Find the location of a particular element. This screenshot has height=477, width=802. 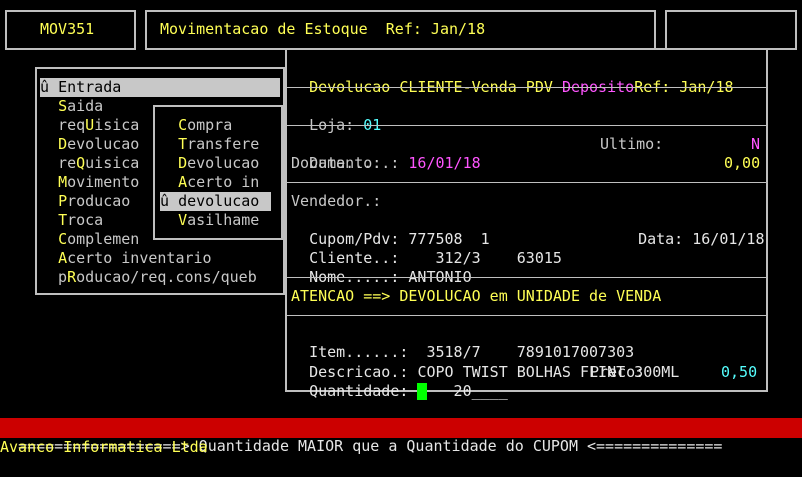

menu-item: Acerto inventario is located at coordinates (126, 258).